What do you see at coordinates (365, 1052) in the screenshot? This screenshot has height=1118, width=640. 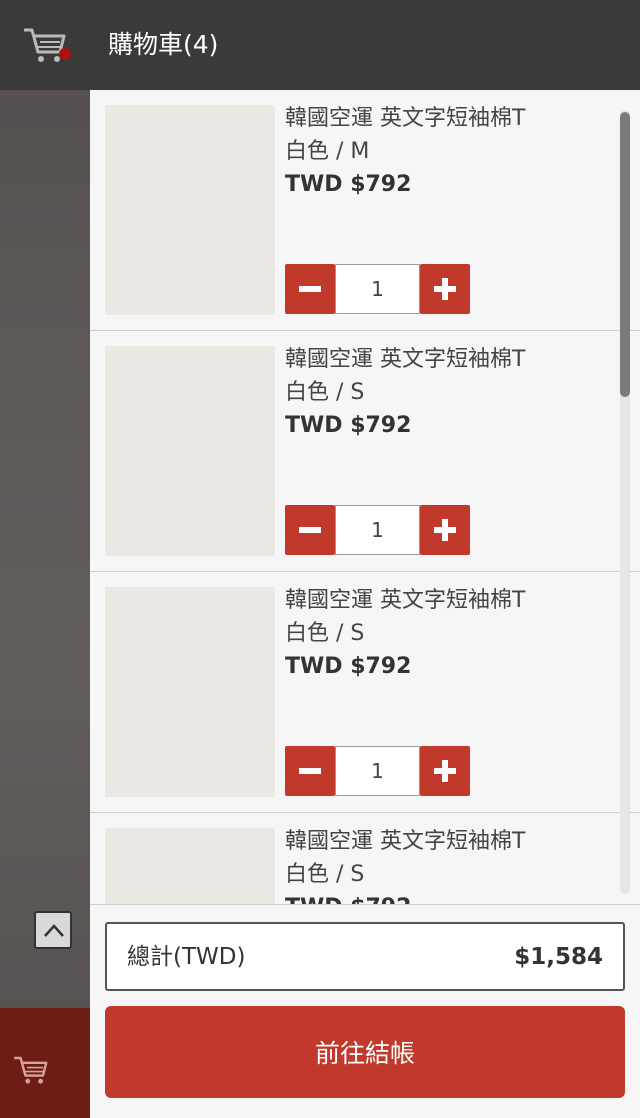 I see `checkout-button: 前往結帳` at bounding box center [365, 1052].